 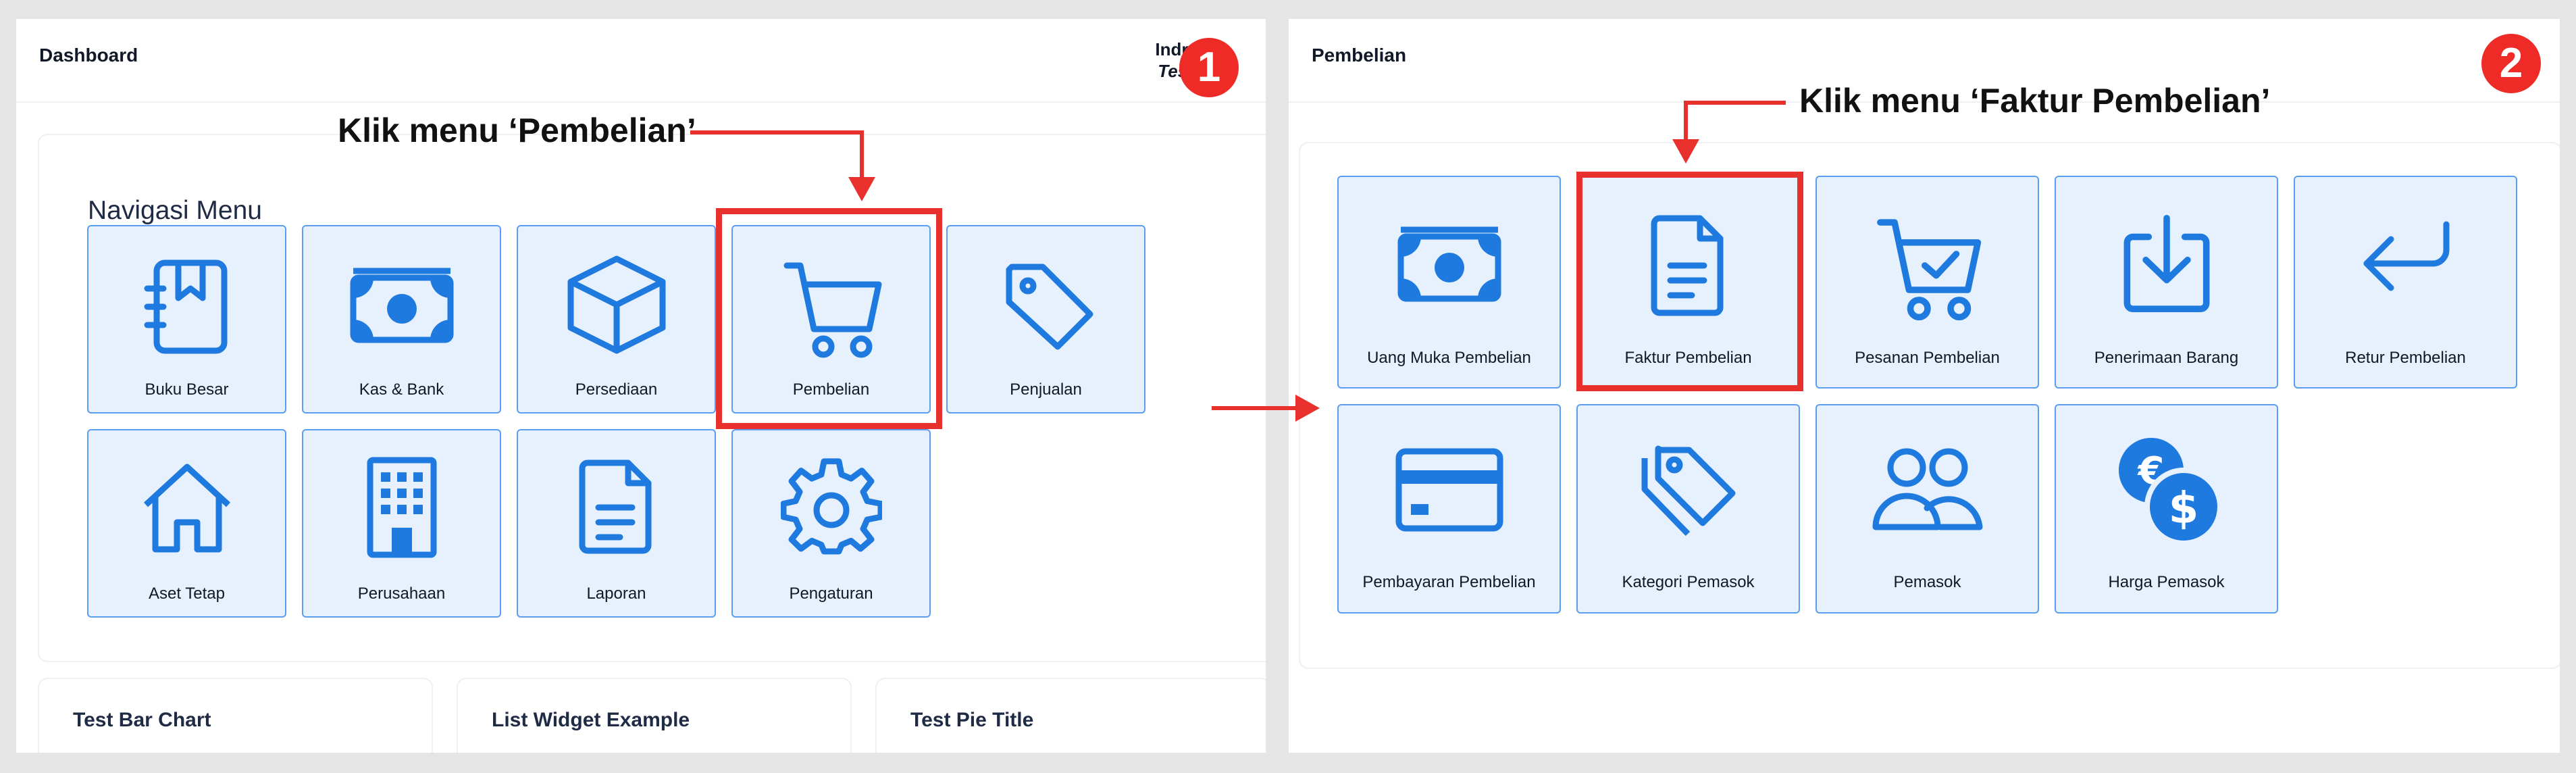 I want to click on top-bar: Dashboard Indra Testi, so click(x=641, y=61).